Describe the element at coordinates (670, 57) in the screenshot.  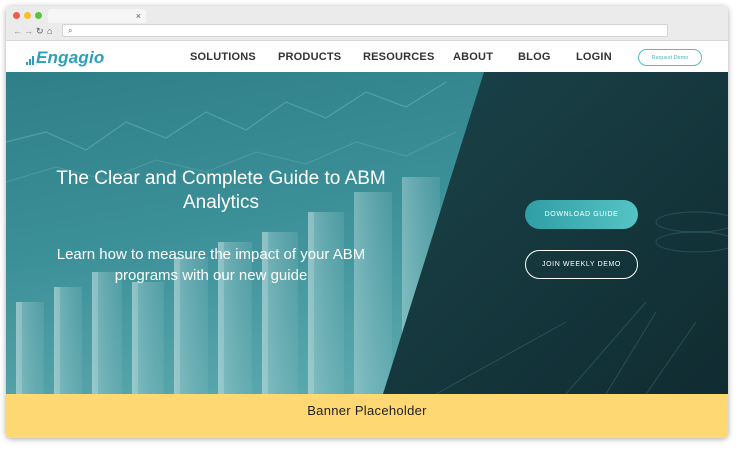
I see `request-demo-button: Request Demo` at that location.